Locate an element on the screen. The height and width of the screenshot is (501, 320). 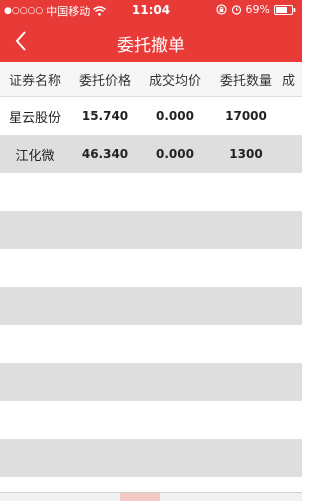
column-header-partial: 成 is located at coordinates (292, 79).